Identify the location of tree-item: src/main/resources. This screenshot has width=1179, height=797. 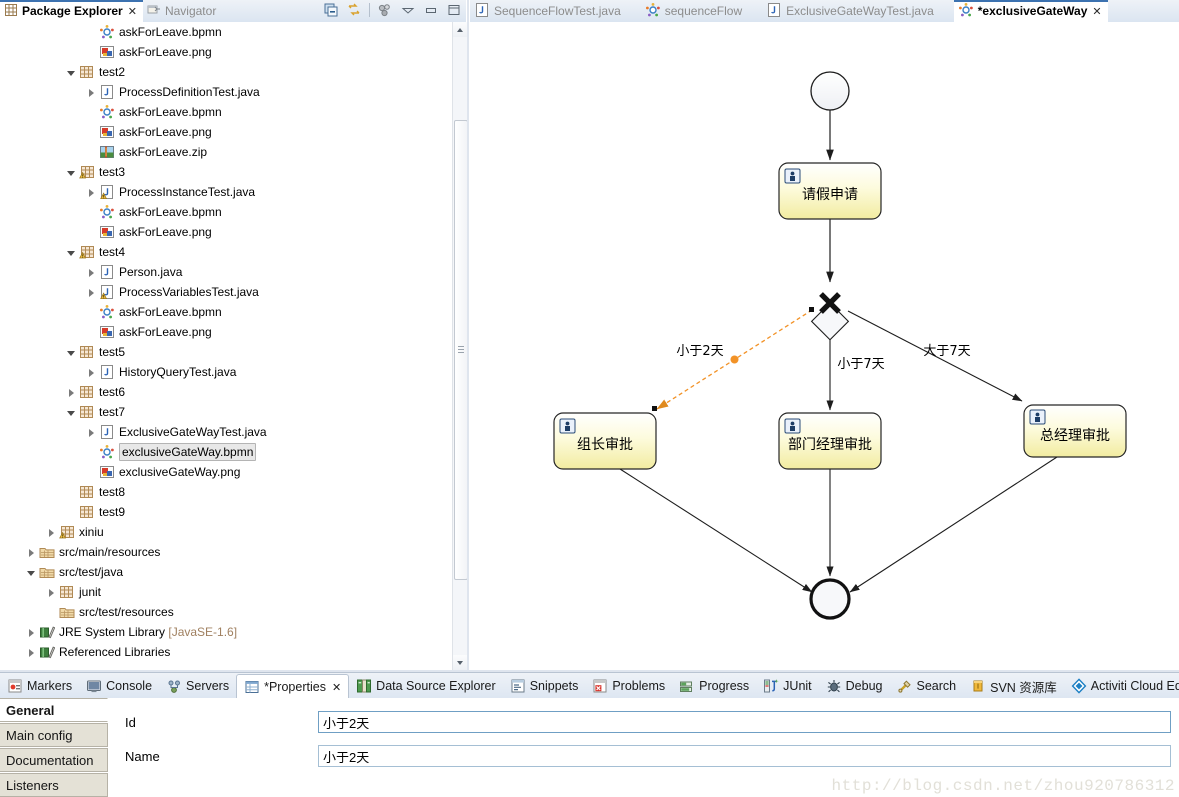
(226, 552).